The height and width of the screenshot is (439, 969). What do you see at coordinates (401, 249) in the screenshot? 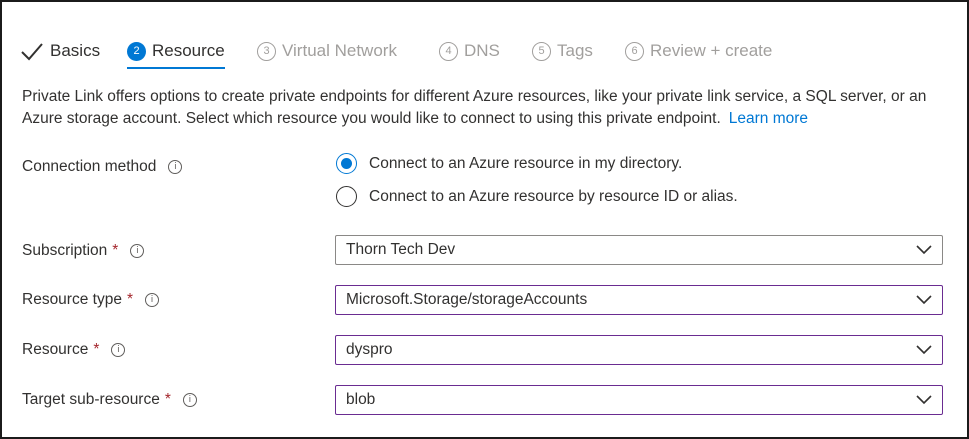
I see `subscription-value: Thorn Tech Dev` at bounding box center [401, 249].